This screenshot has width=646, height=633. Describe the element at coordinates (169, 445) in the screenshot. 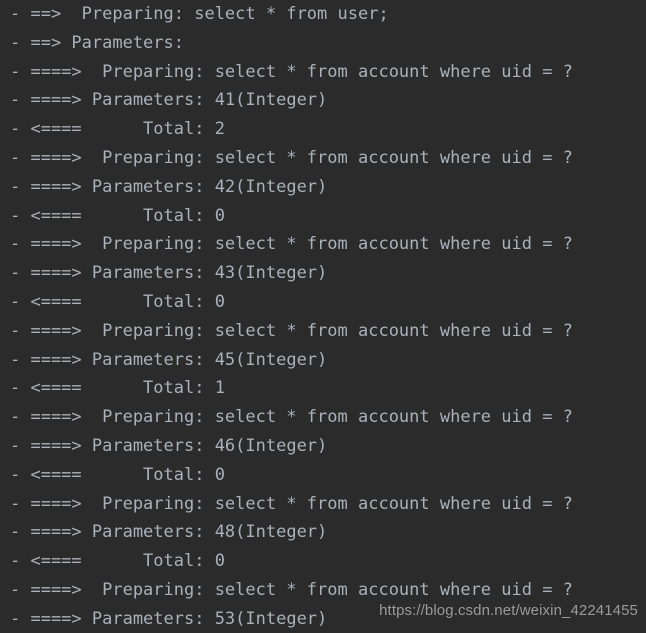

I see `log-line: - ====> Parameters: 46(Integer)` at that location.